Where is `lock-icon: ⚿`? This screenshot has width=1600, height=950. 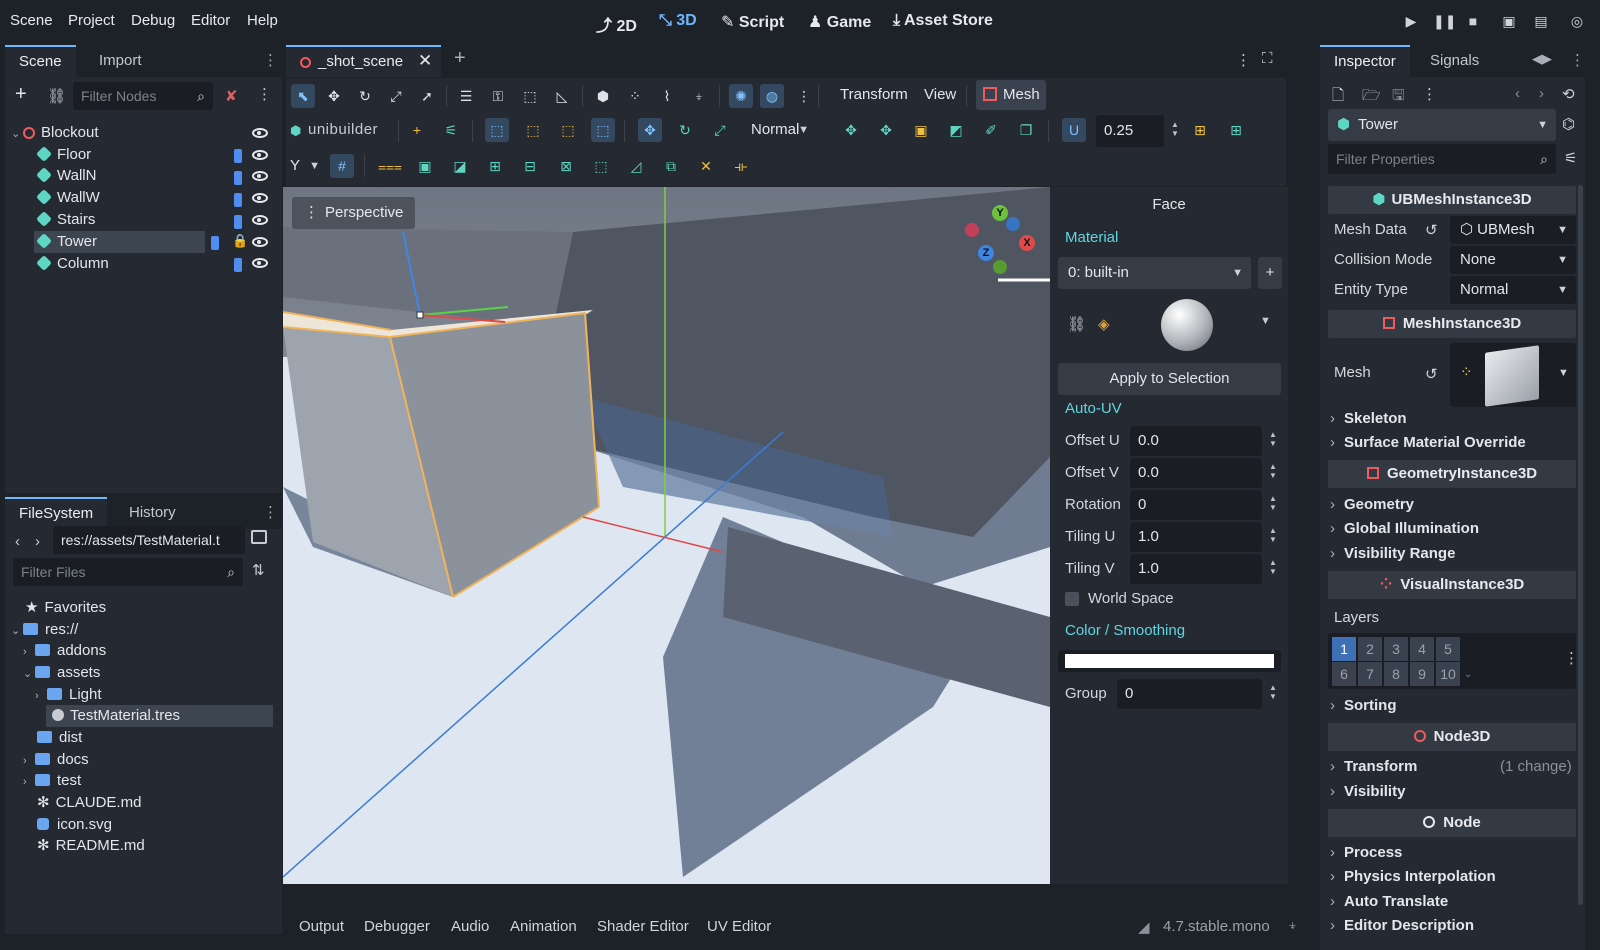 lock-icon: ⚿ is located at coordinates (498, 96).